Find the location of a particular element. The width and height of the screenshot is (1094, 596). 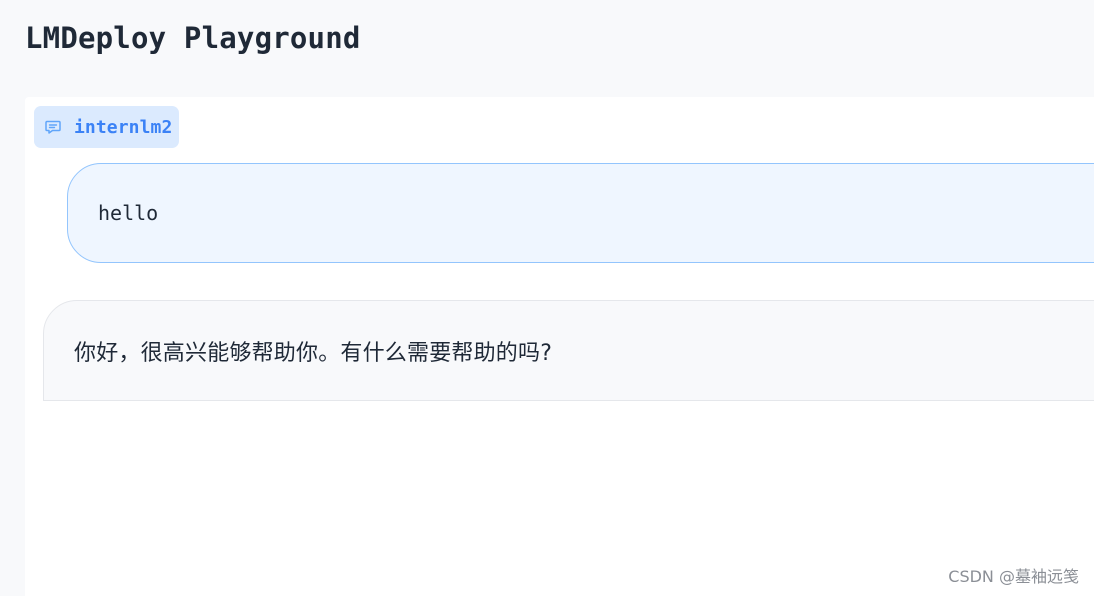

model-label: internlm2 is located at coordinates (123, 127).